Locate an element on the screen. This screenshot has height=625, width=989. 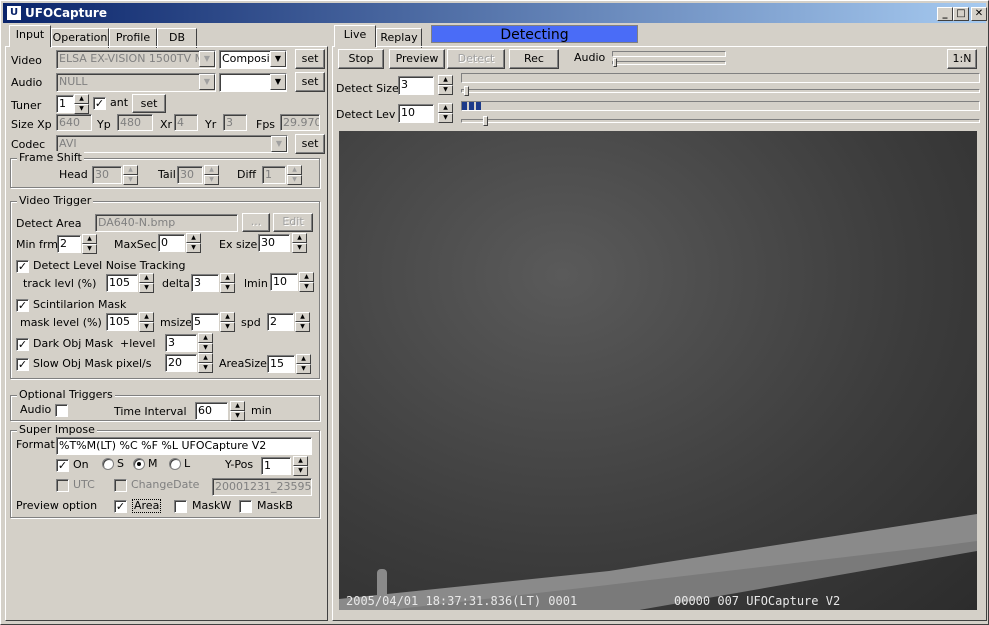
detect-area-field: DA640-N.bmp is located at coordinates (166, 223).